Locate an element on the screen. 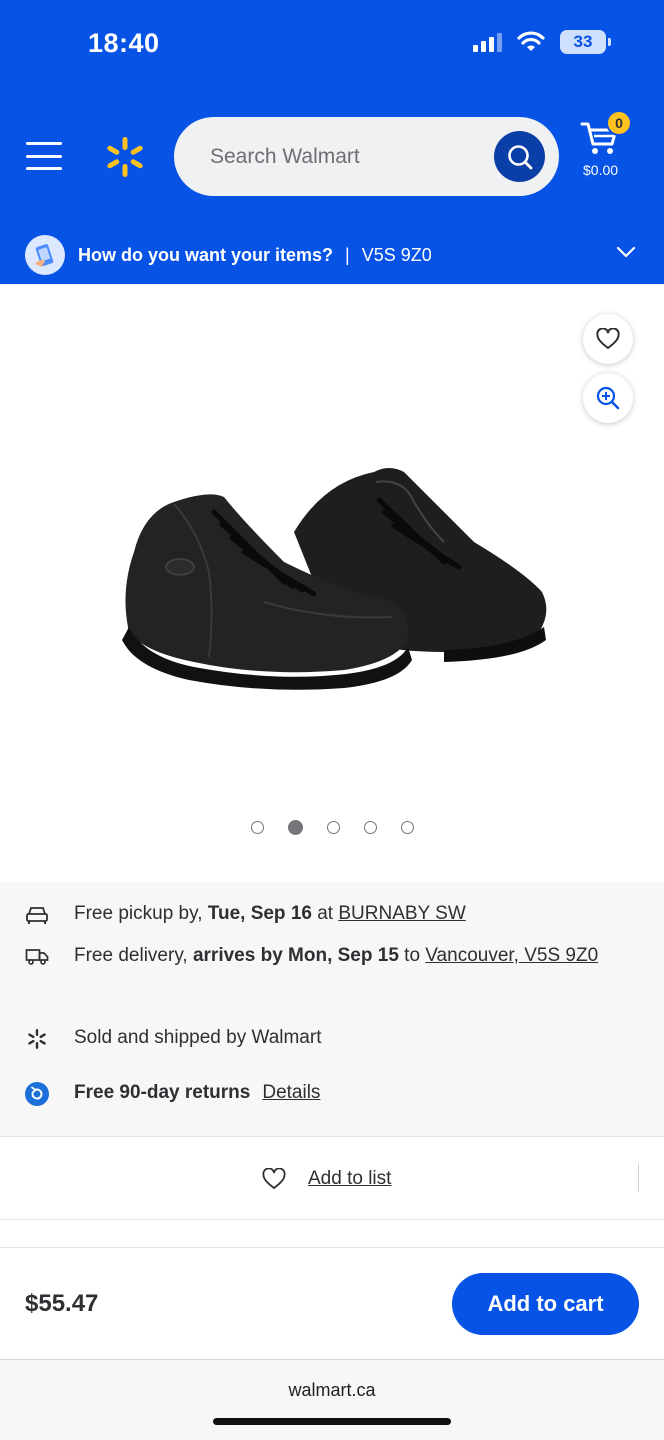 Image resolution: width=664 pixels, height=1440 pixels. returns-label: Free 90-day returns is located at coordinates (162, 1092).